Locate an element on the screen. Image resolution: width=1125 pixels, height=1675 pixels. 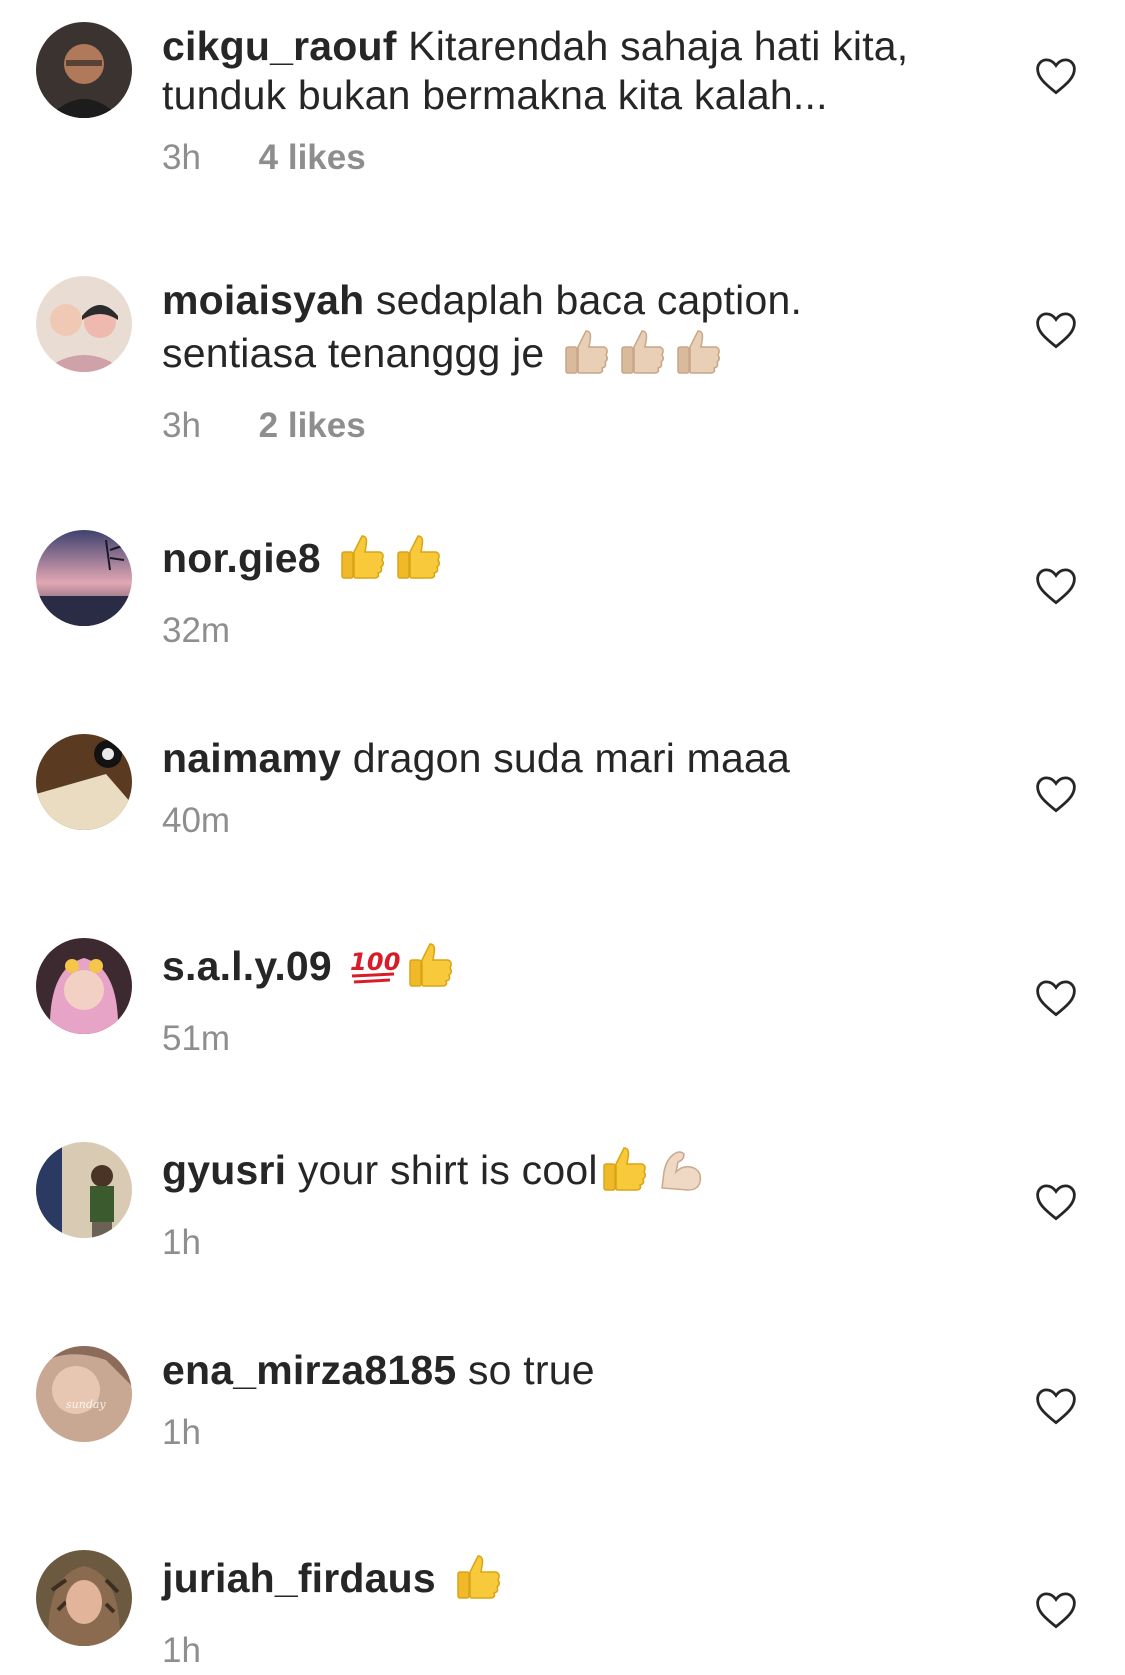
avatar: sunday is located at coordinates (84, 1394).